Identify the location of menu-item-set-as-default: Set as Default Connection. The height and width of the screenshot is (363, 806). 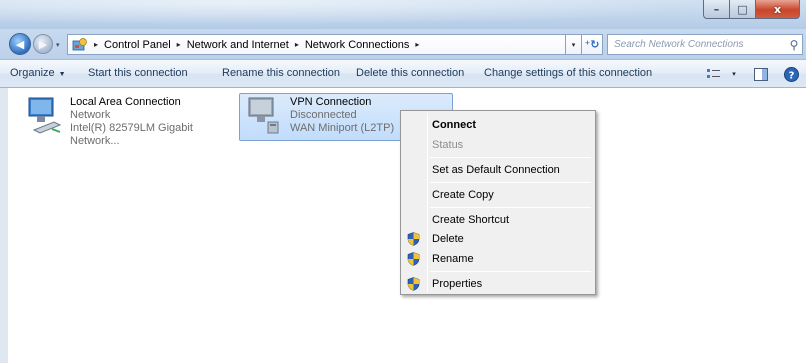
(498, 170).